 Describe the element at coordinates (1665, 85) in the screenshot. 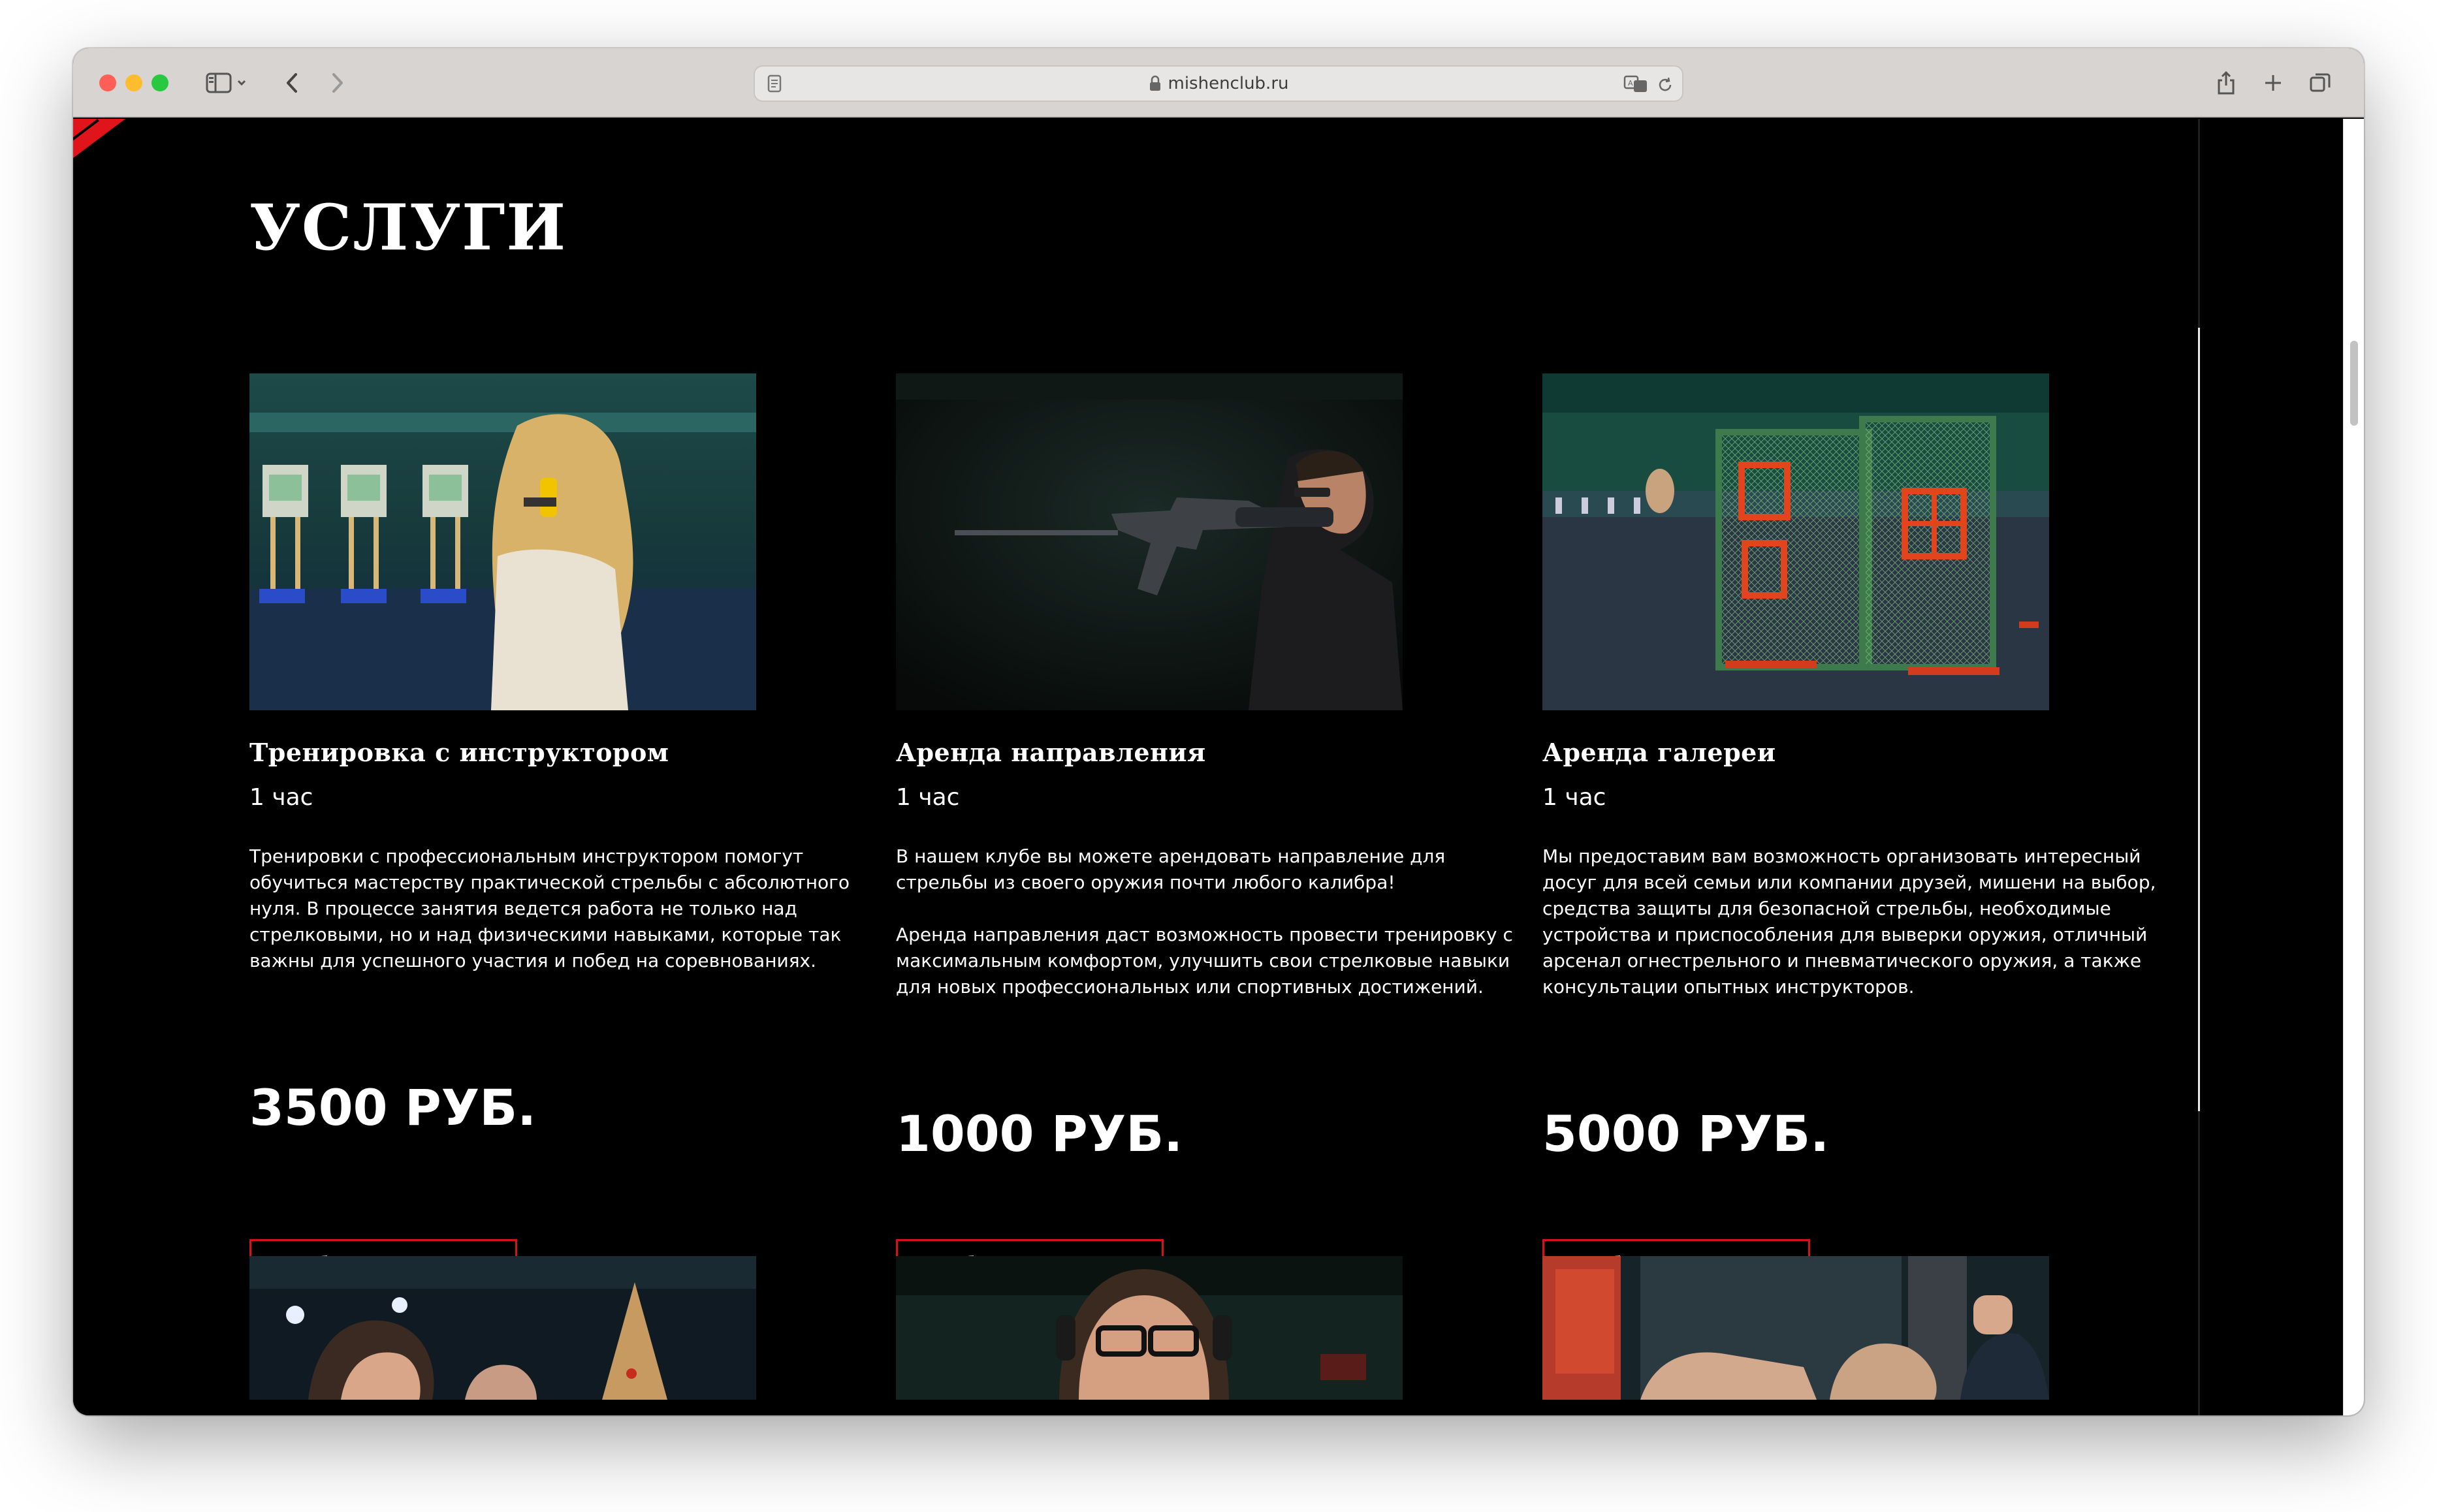

I see `reload-icon` at that location.